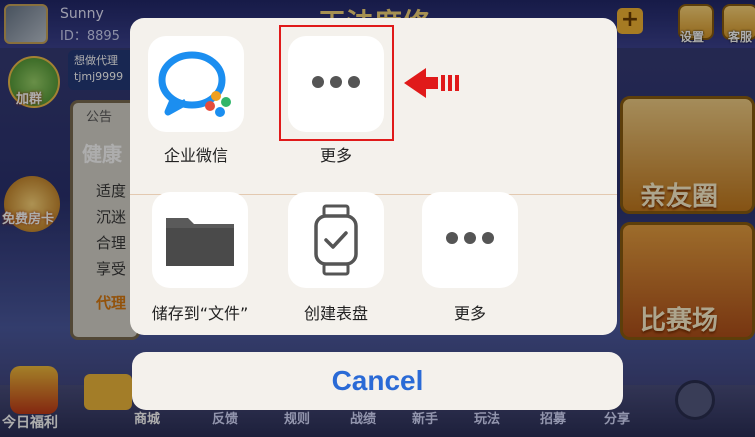  I want to click on more-actions, so click(470, 240).